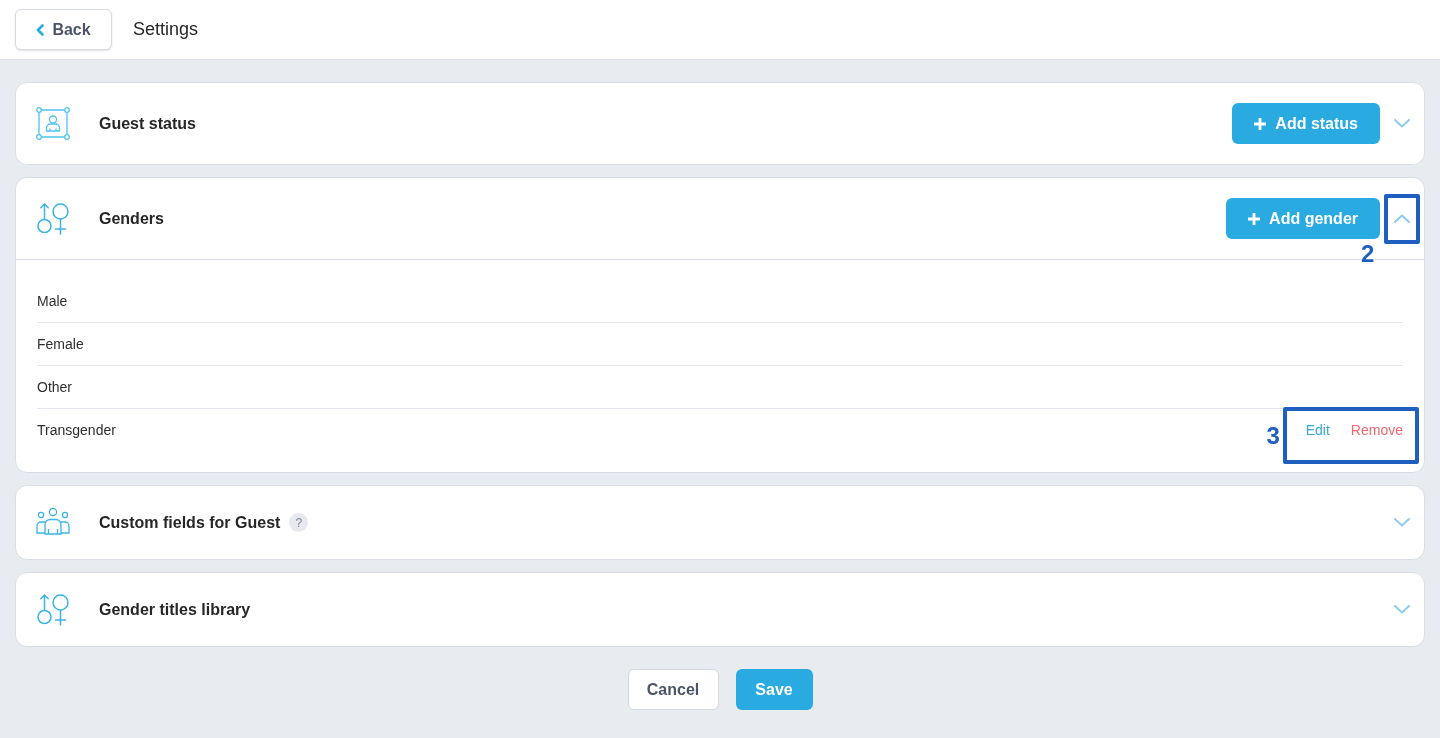 The image size is (1440, 738). I want to click on section-title: Genders, so click(131, 218).